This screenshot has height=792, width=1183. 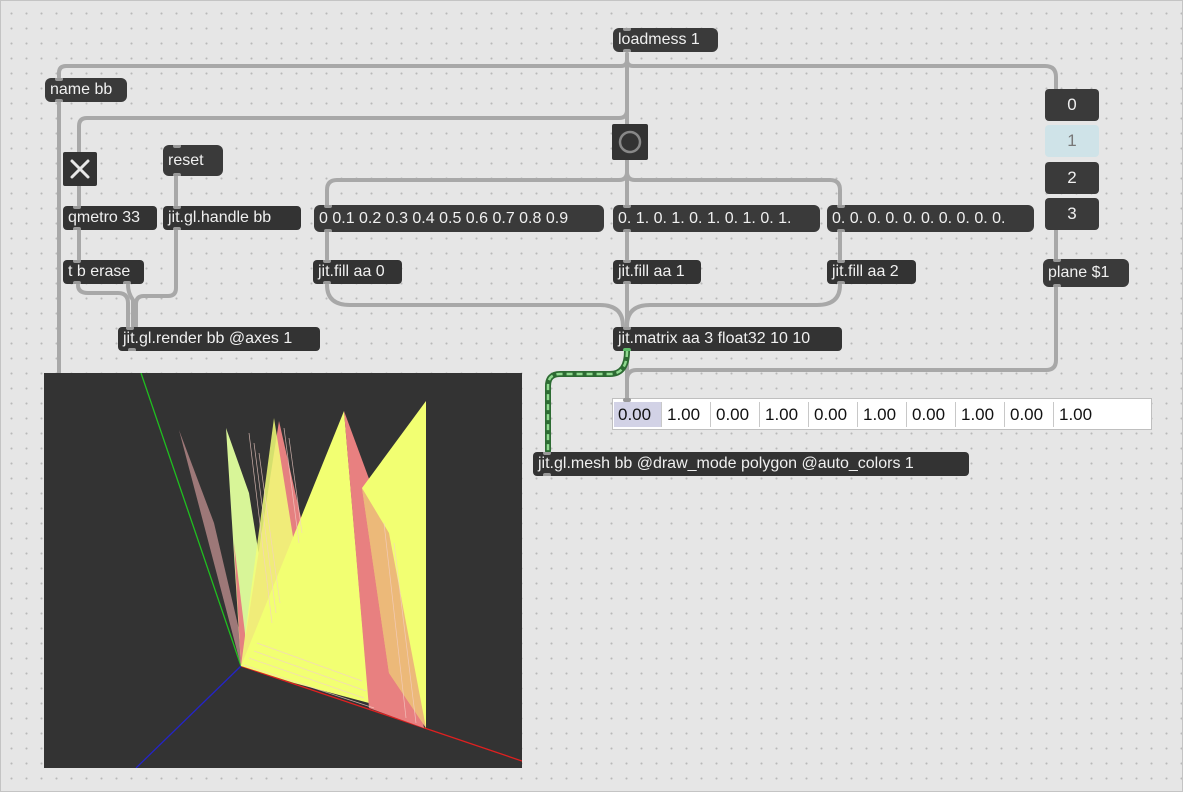 I want to click on jit-matrix-object: jit.matrix aa 3 float32 10 10, so click(x=727, y=339).